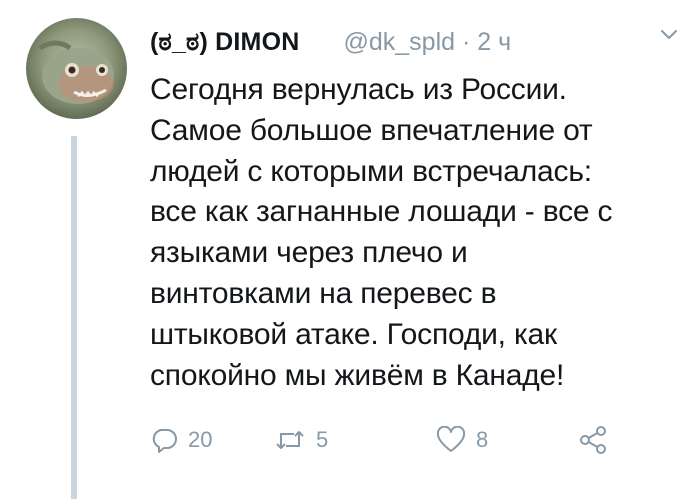 This screenshot has height=499, width=700. What do you see at coordinates (322, 439) in the screenshot?
I see `retweet-count: 5` at bounding box center [322, 439].